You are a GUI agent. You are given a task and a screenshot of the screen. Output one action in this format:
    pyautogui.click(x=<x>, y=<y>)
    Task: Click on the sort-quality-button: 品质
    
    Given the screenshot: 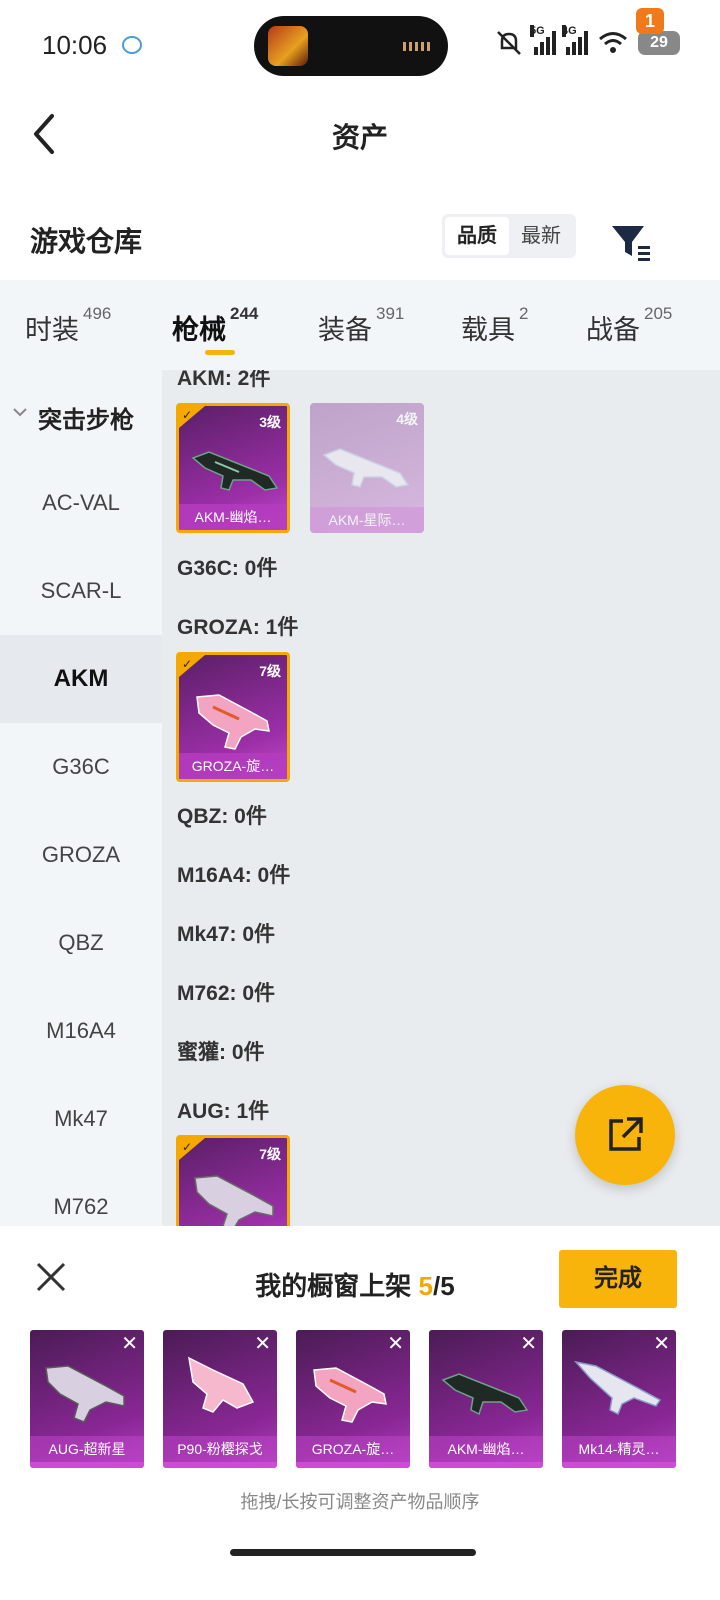 What is the action you would take?
    pyautogui.click(x=477, y=236)
    